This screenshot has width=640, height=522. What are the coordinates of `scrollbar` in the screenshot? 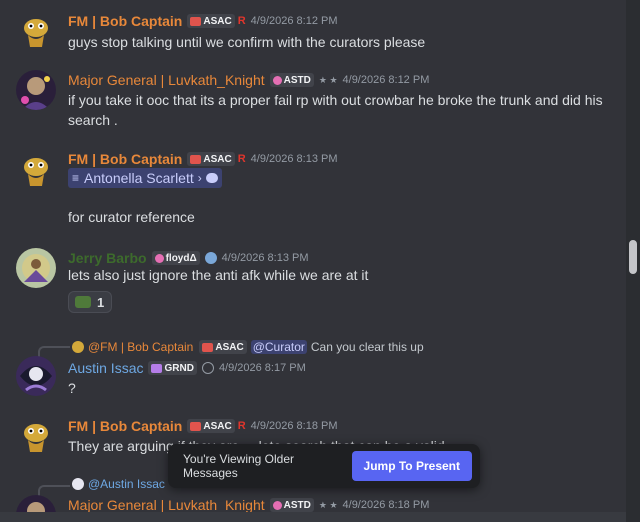 It's located at (633, 261).